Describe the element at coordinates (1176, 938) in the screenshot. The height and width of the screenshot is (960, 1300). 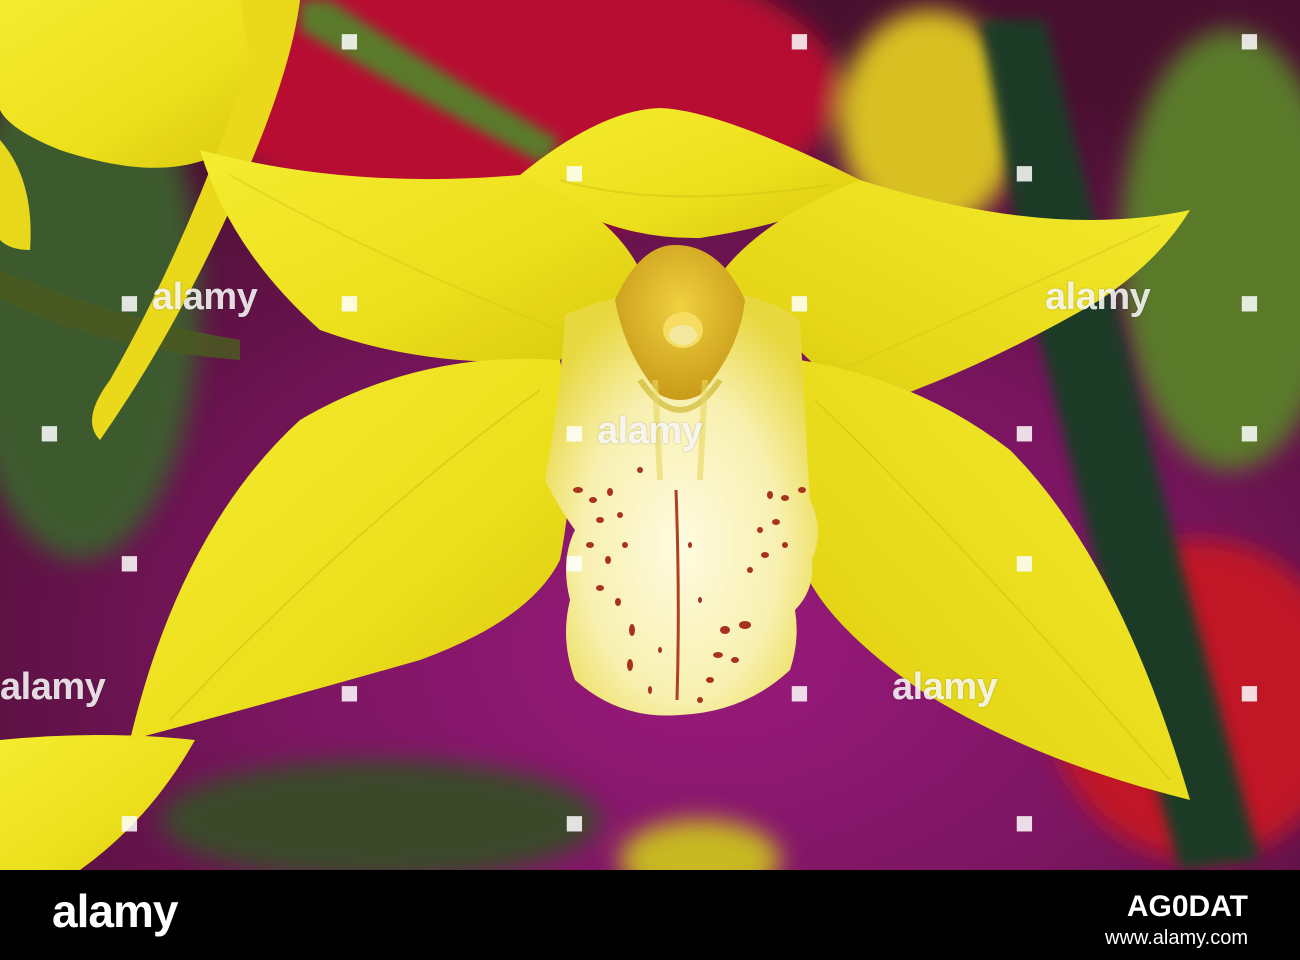
I see `site-url: www.alamy.com` at that location.